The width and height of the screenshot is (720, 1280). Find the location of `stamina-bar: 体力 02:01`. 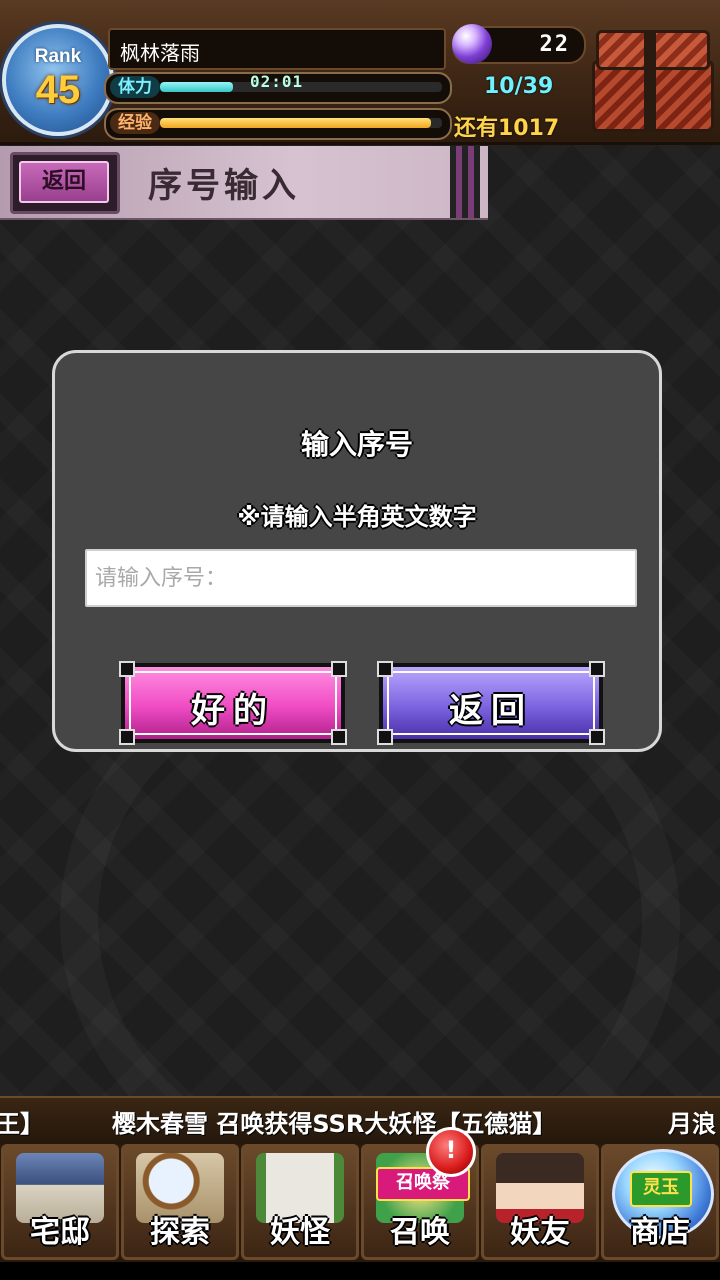

stamina-bar: 体力 02:01 is located at coordinates (278, 88).